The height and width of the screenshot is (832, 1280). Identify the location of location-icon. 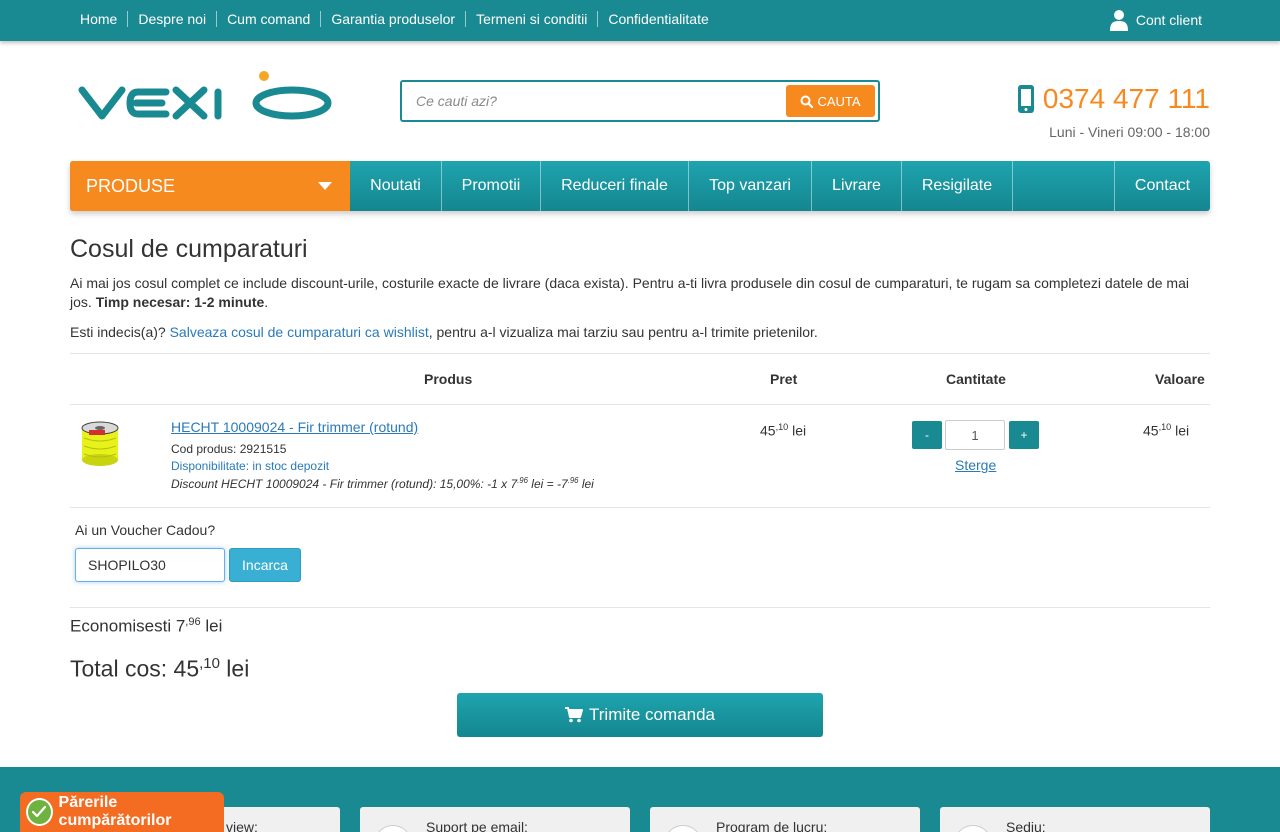
(973, 828).